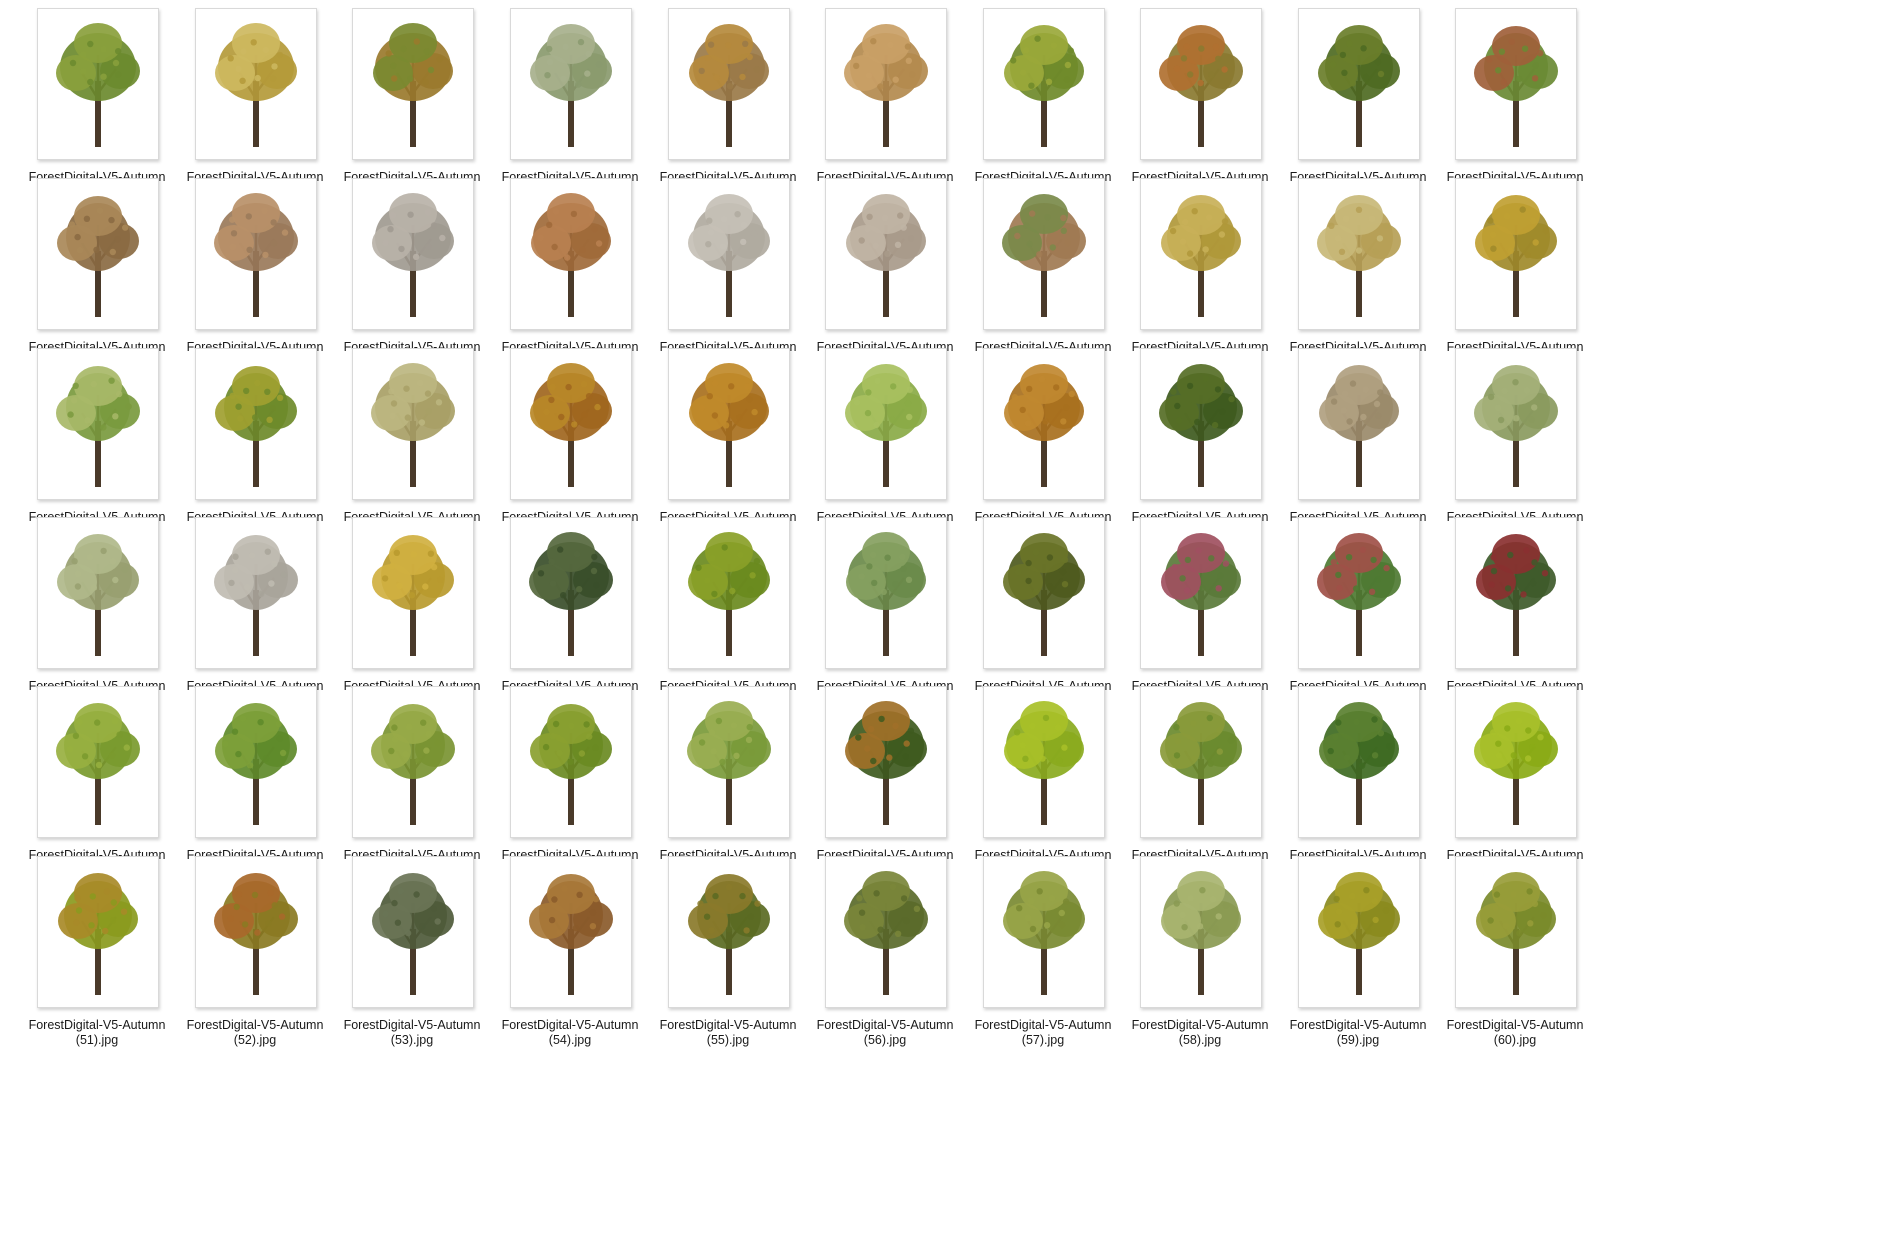 Image resolution: width=1891 pixels, height=1247 pixels. Describe the element at coordinates (412, 948) in the screenshot. I see `file-item: ForestDigital-V5-Autumn (53).jpg` at that location.